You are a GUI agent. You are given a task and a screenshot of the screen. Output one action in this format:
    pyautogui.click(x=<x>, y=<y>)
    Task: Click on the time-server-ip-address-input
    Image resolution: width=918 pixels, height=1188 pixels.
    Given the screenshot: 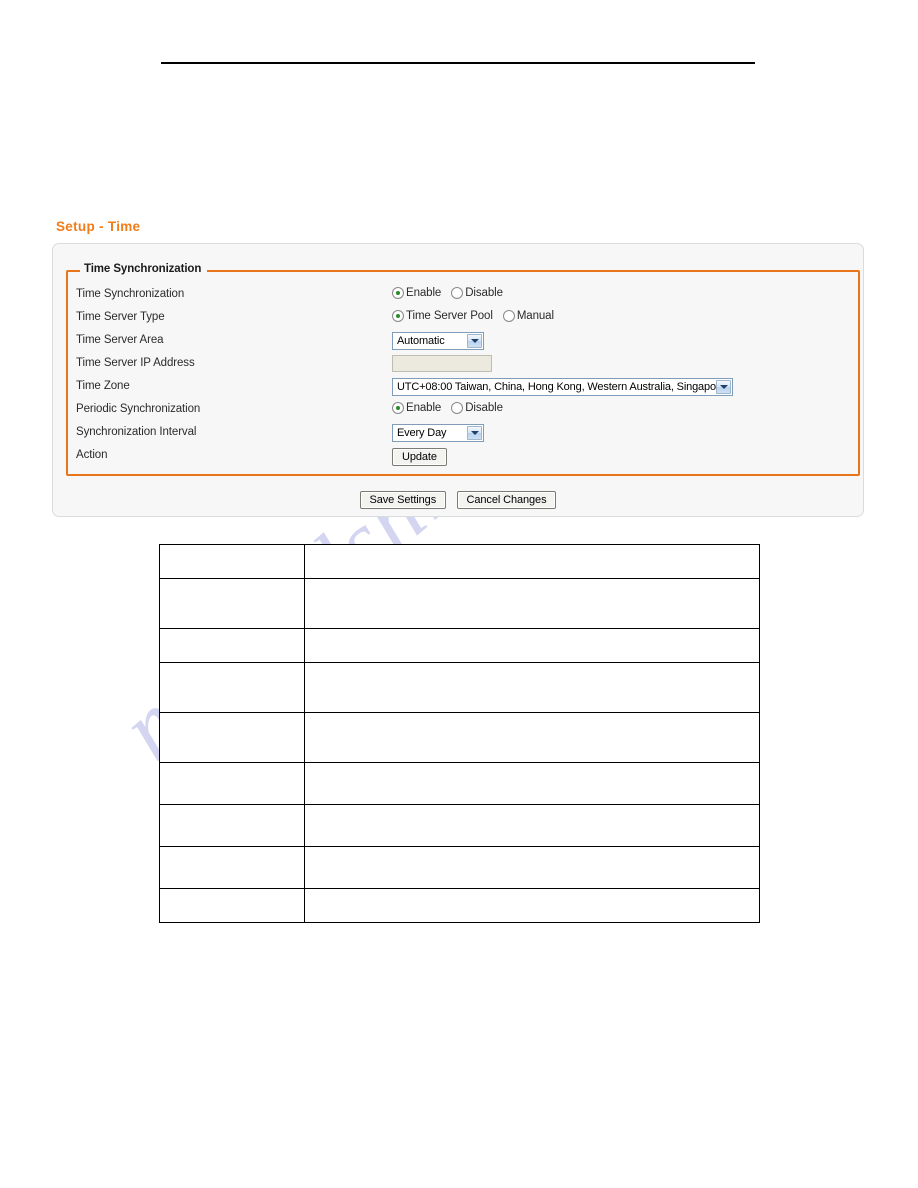 What is the action you would take?
    pyautogui.click(x=442, y=364)
    